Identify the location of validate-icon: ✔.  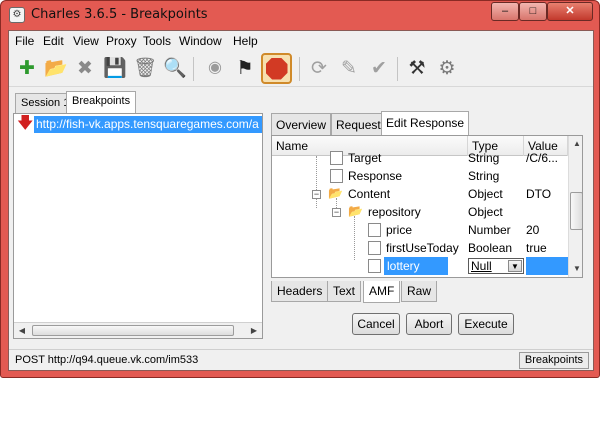
(379, 68).